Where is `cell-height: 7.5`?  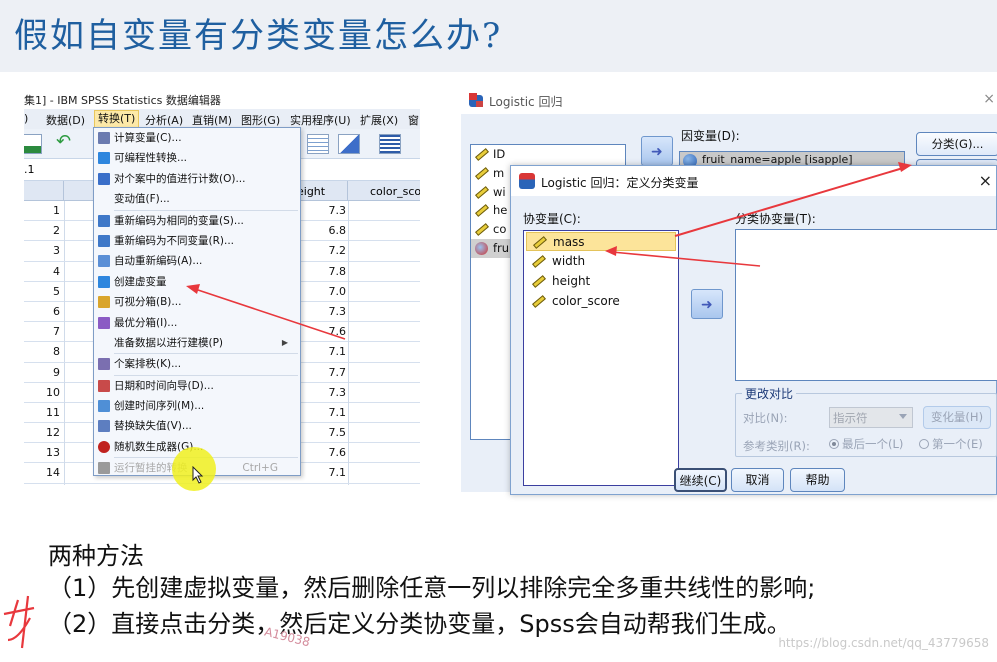
cell-height: 7.5 is located at coordinates (325, 432).